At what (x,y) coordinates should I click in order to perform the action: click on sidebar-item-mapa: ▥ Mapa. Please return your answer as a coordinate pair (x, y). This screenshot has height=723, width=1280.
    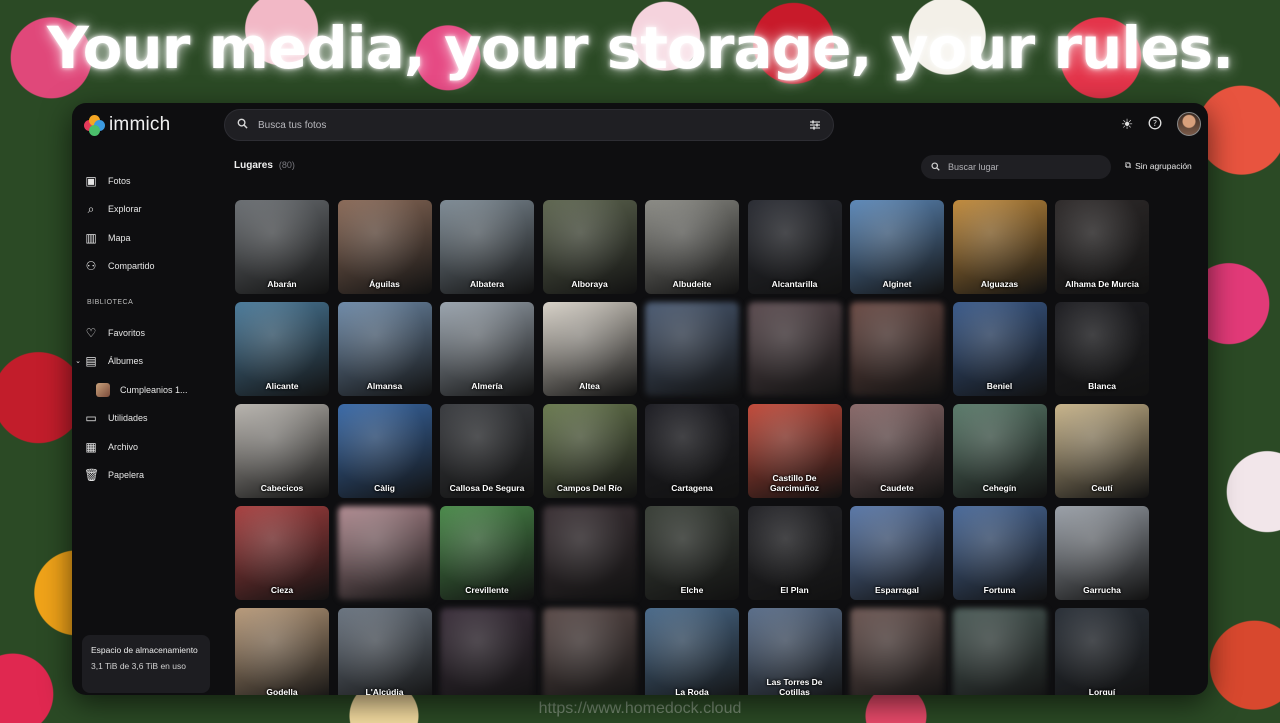
    Looking at the image, I should click on (107, 238).